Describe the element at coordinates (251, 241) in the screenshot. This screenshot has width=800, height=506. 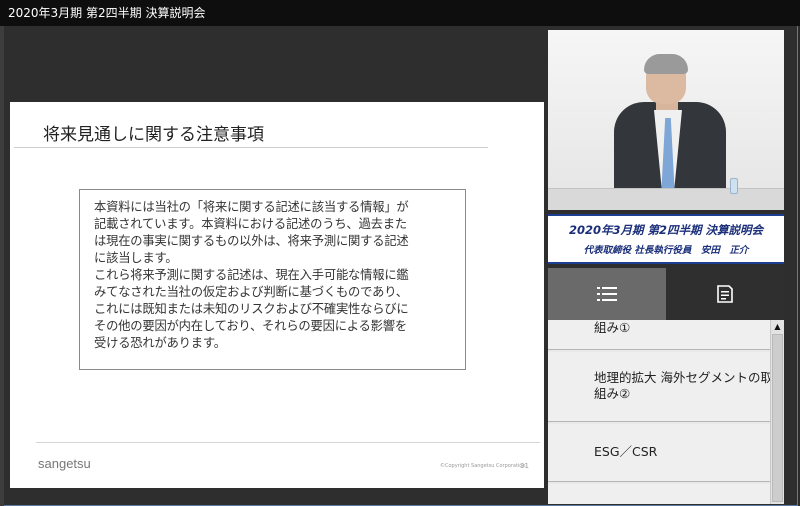
I see `notice-line: は現在の事実に関するもの以外は、将来予測に関する記述` at that location.